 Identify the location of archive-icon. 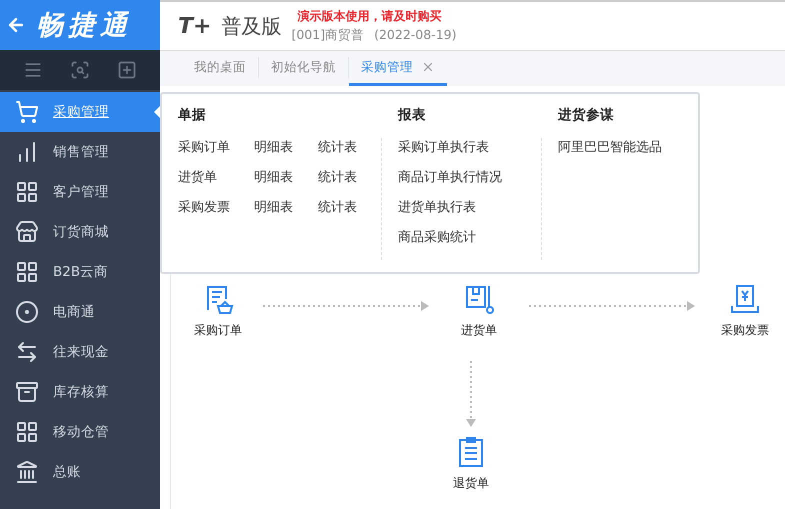
(27, 392).